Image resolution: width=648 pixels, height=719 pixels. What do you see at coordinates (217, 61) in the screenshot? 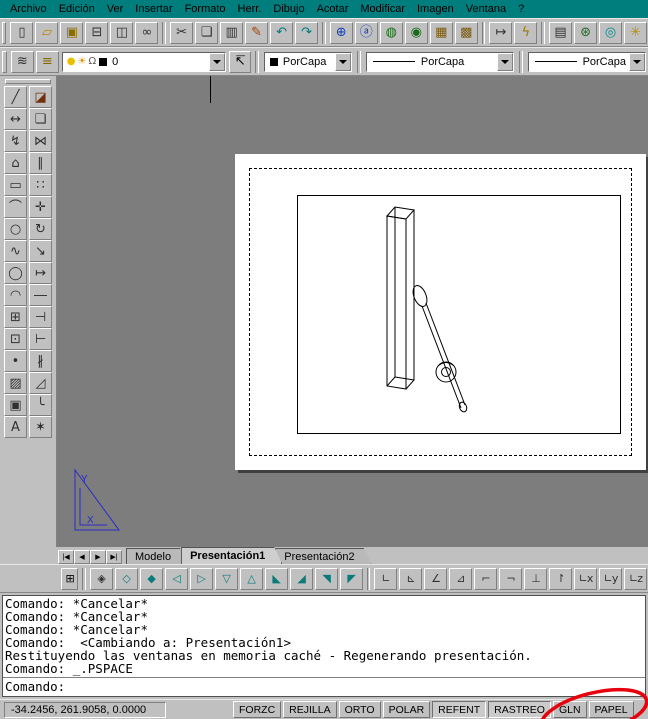
I see `layer-combo-dropdown-button` at bounding box center [217, 61].